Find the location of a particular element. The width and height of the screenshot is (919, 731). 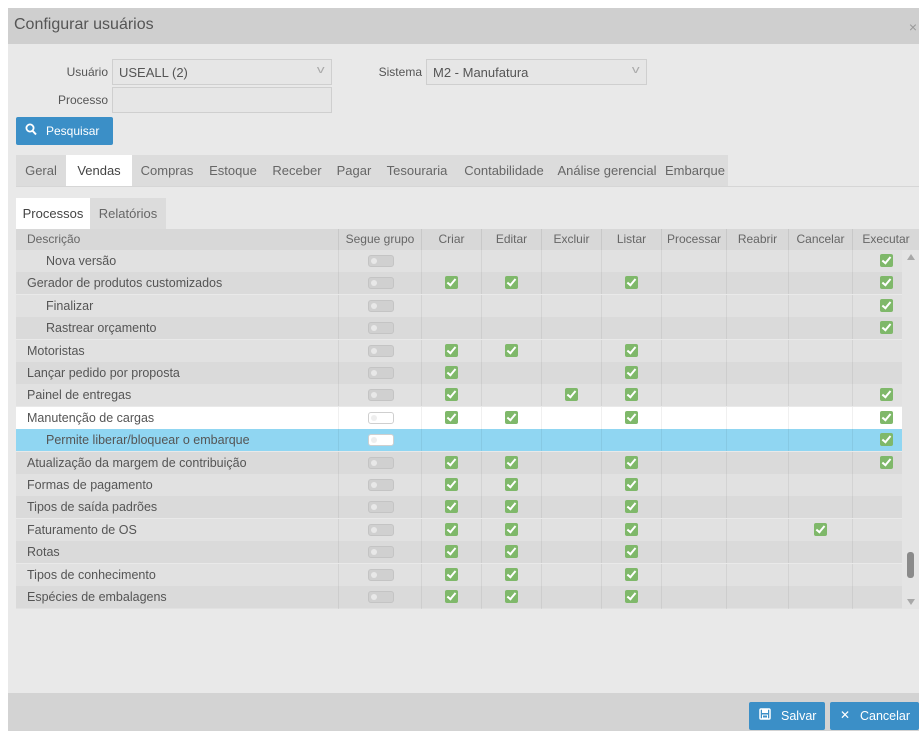

column-header-segue-grupo: Segue grupo is located at coordinates (379, 239).